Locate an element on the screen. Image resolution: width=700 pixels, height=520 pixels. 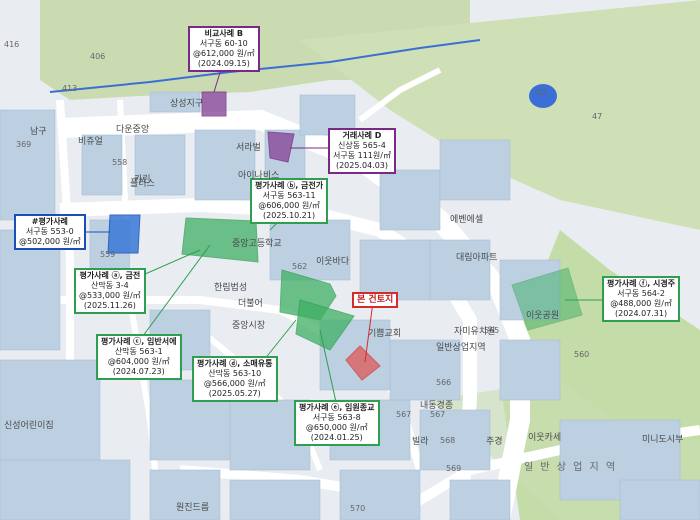
callout-address: 서구동 553-0 is located at coordinates (49, 231).